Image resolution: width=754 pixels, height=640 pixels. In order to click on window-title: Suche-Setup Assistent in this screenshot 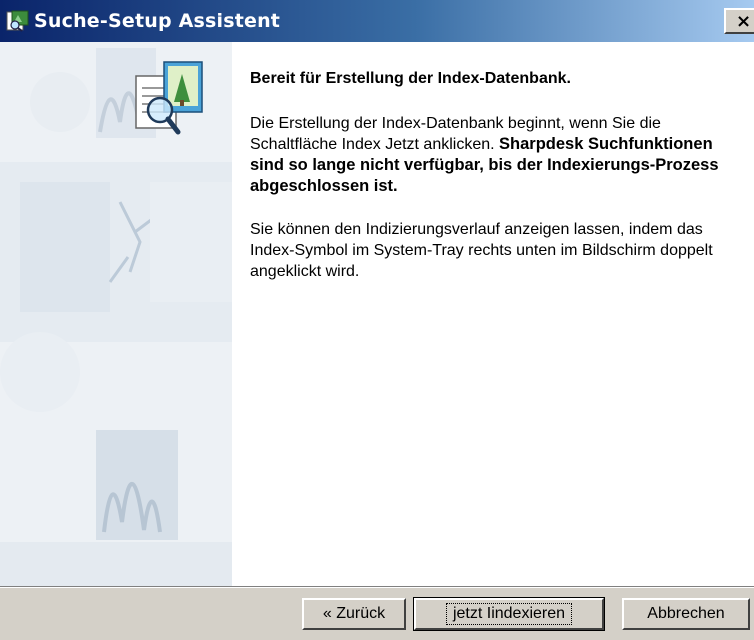, I will do `click(157, 21)`.